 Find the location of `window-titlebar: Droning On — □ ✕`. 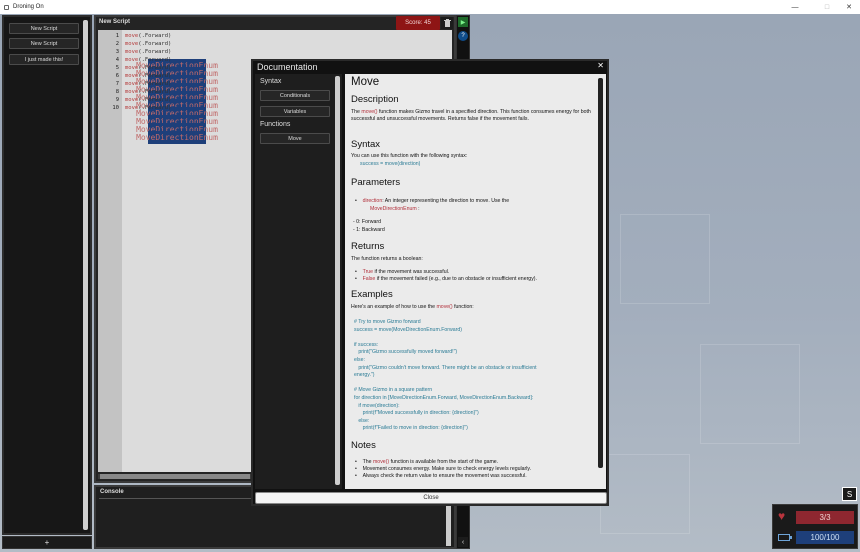

window-titlebar: Droning On — □ ✕ is located at coordinates (430, 7).